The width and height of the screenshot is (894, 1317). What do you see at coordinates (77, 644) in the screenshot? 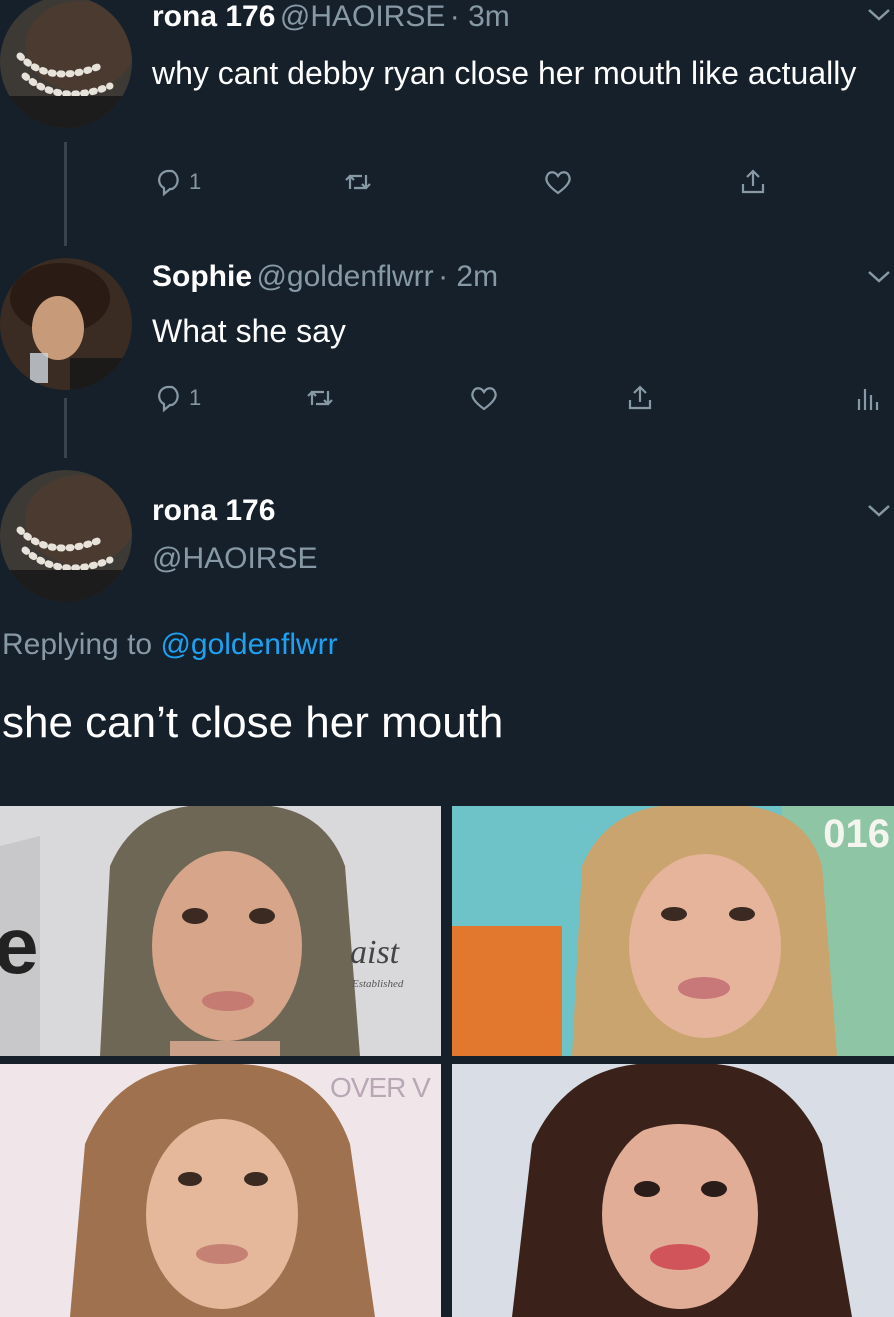
I see `replying-prefix: Replying to` at bounding box center [77, 644].